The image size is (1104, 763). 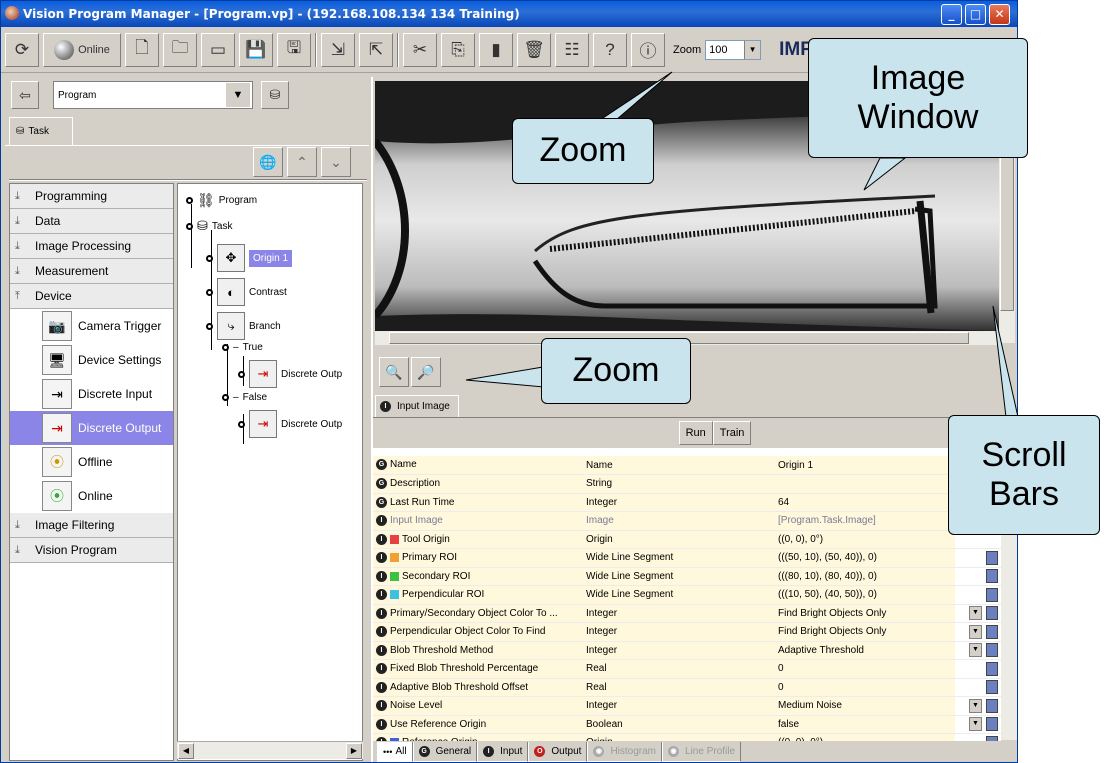 What do you see at coordinates (376, 49) in the screenshot?
I see `upload-icon: ⇱` at bounding box center [376, 49].